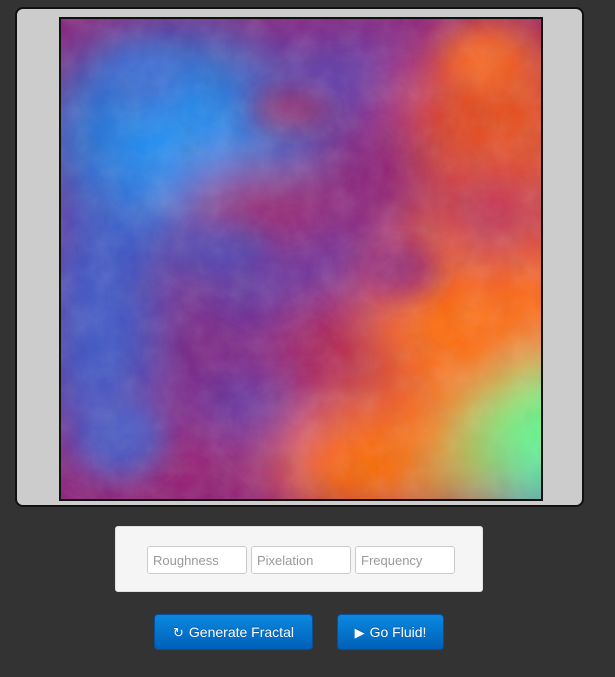  Describe the element at coordinates (178, 632) in the screenshot. I see `refresh-icon: ↻` at that location.